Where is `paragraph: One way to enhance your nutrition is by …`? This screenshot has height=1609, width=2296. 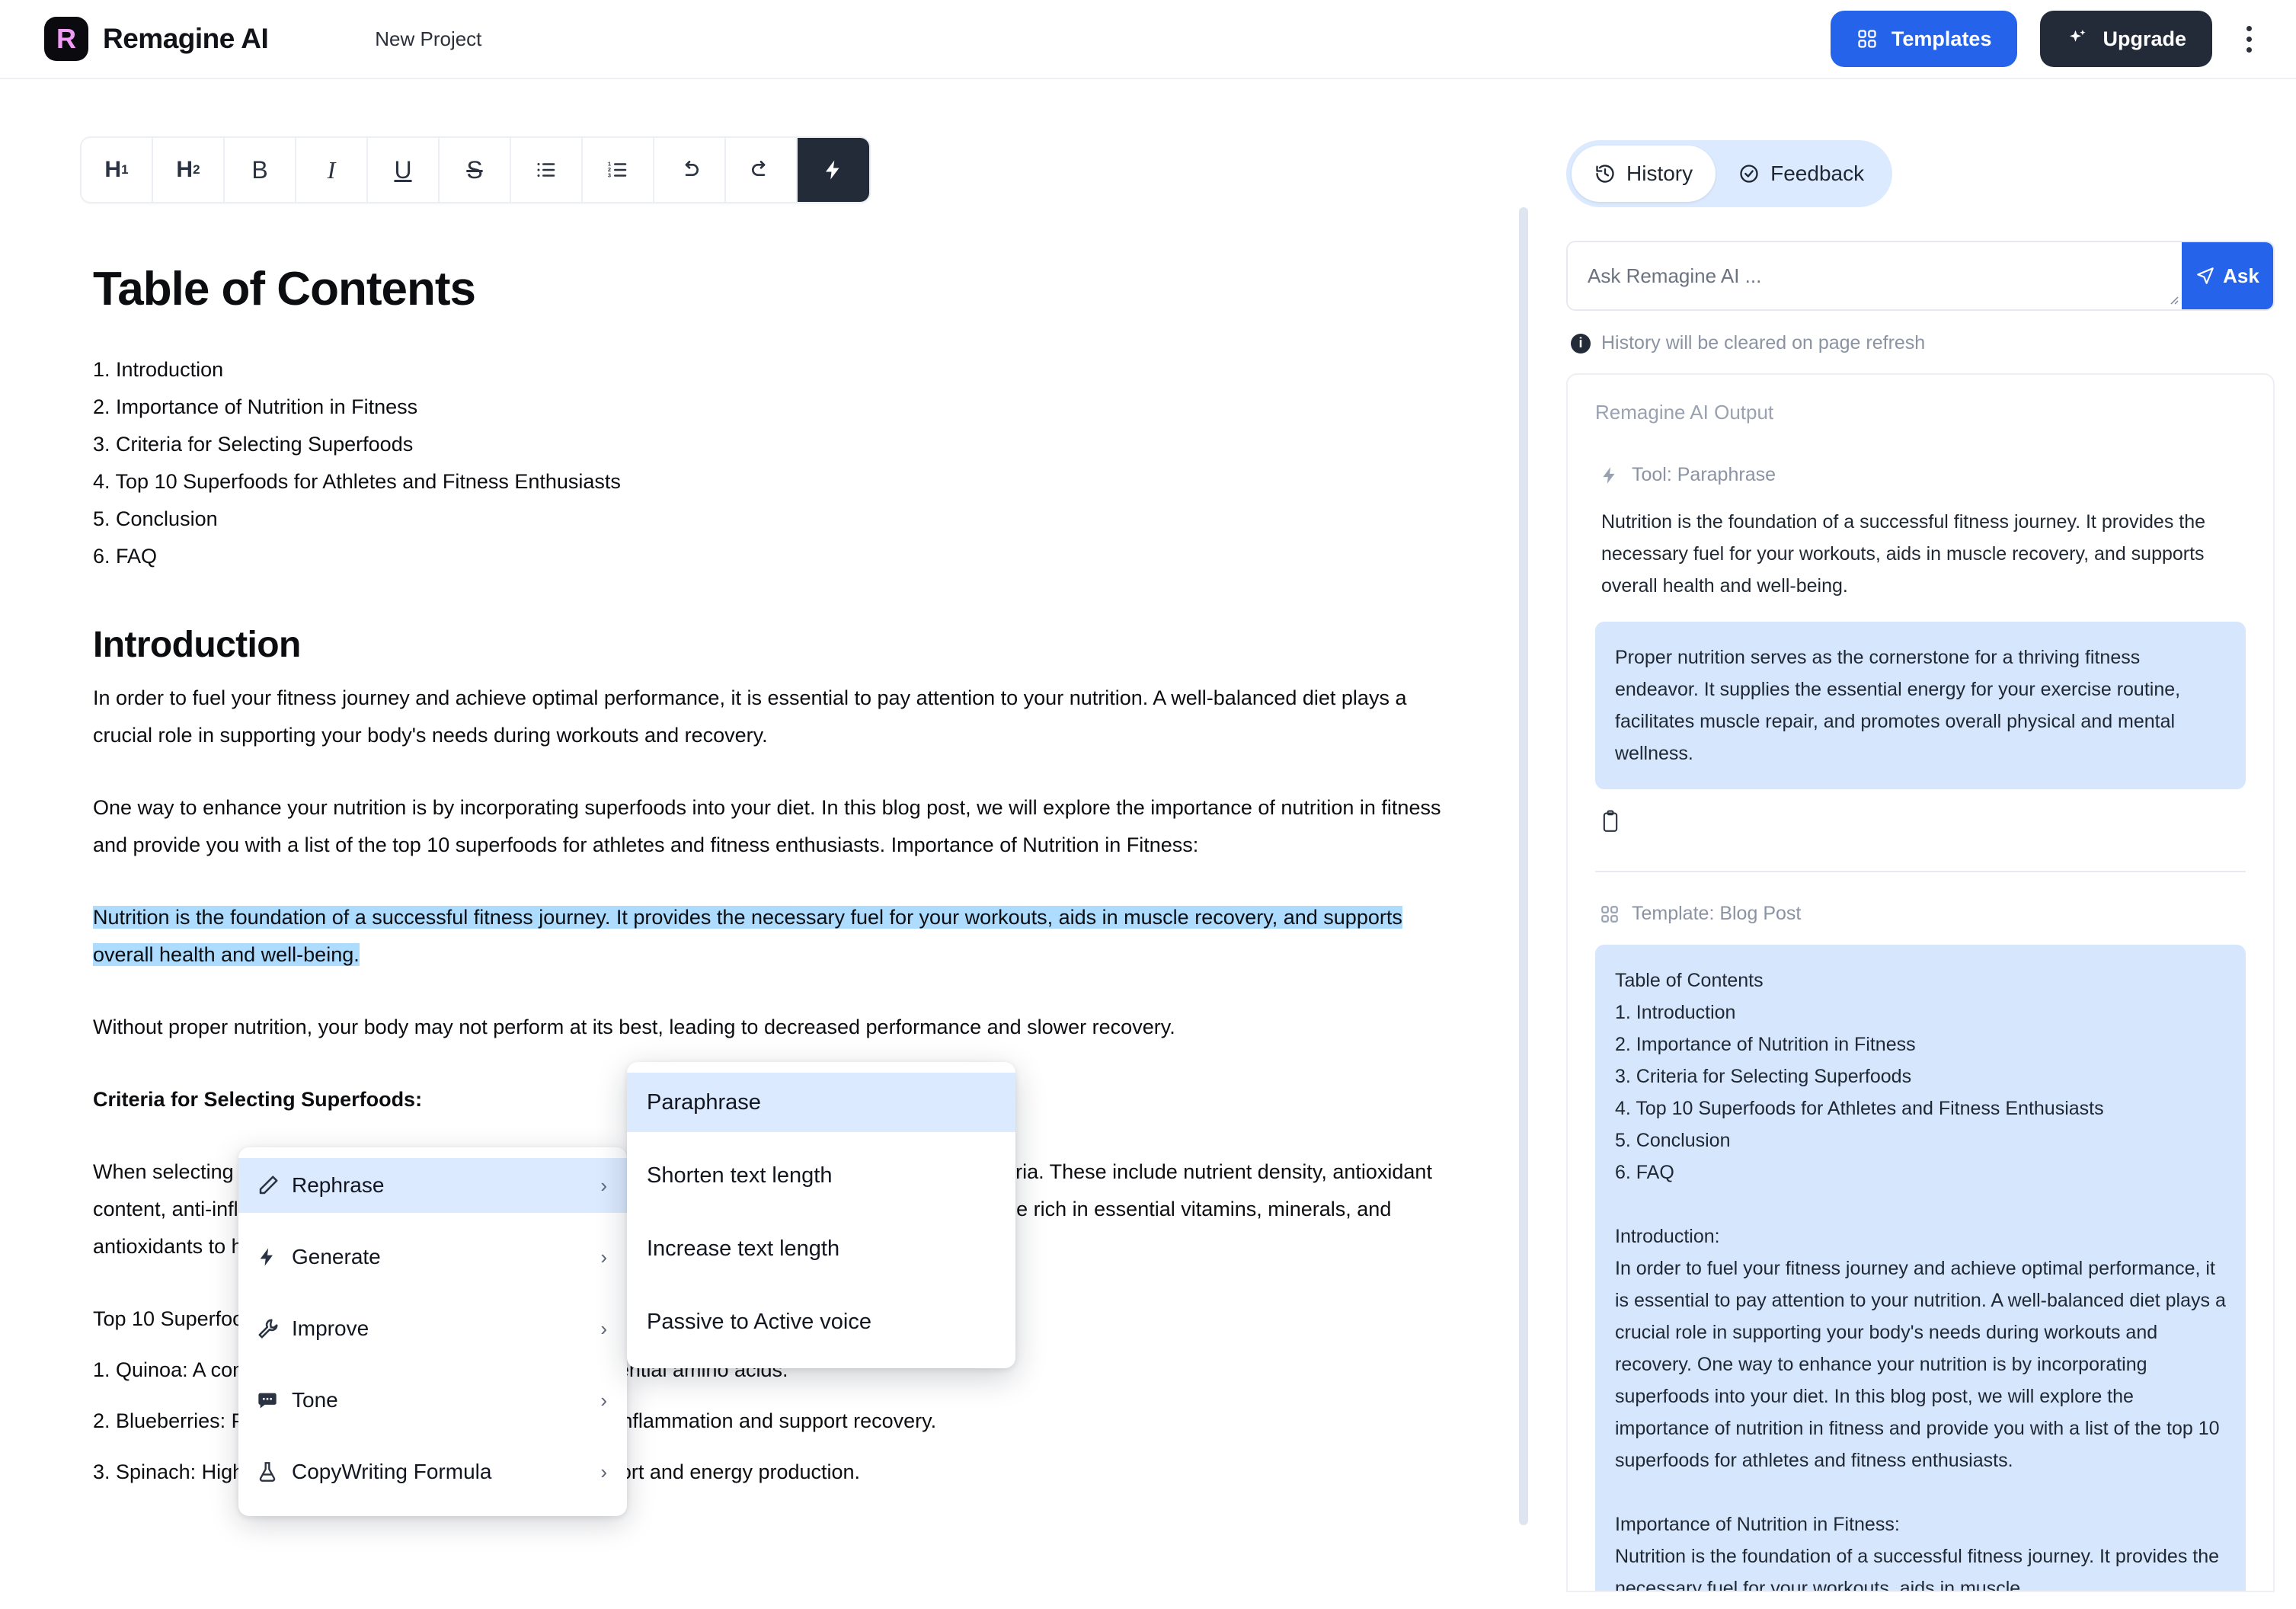
paragraph: One way to enhance your nutrition is by … is located at coordinates (767, 826).